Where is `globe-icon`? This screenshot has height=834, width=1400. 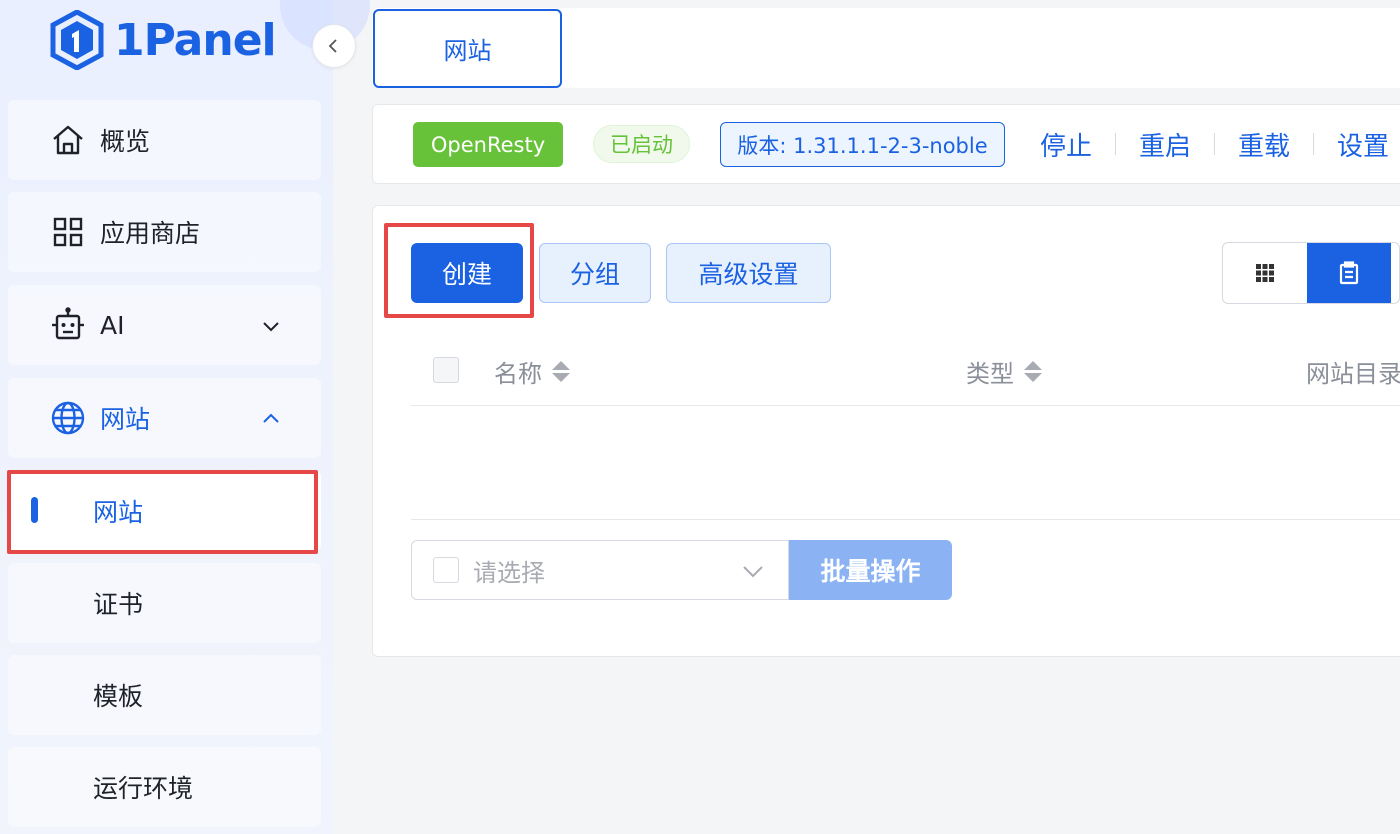
globe-icon is located at coordinates (68, 418).